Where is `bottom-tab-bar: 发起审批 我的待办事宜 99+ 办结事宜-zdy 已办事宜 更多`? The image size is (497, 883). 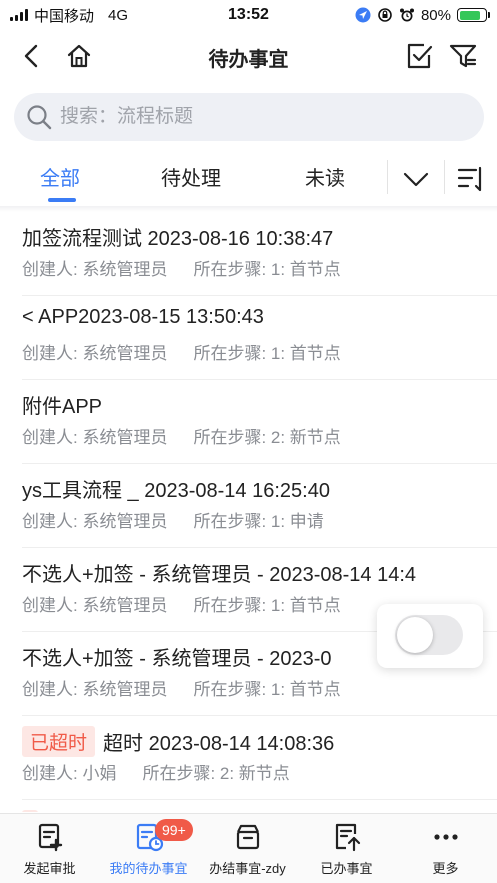 bottom-tab-bar: 发起审批 我的待办事宜 99+ 办结事宜-zdy 已办事宜 更多 is located at coordinates (248, 848).